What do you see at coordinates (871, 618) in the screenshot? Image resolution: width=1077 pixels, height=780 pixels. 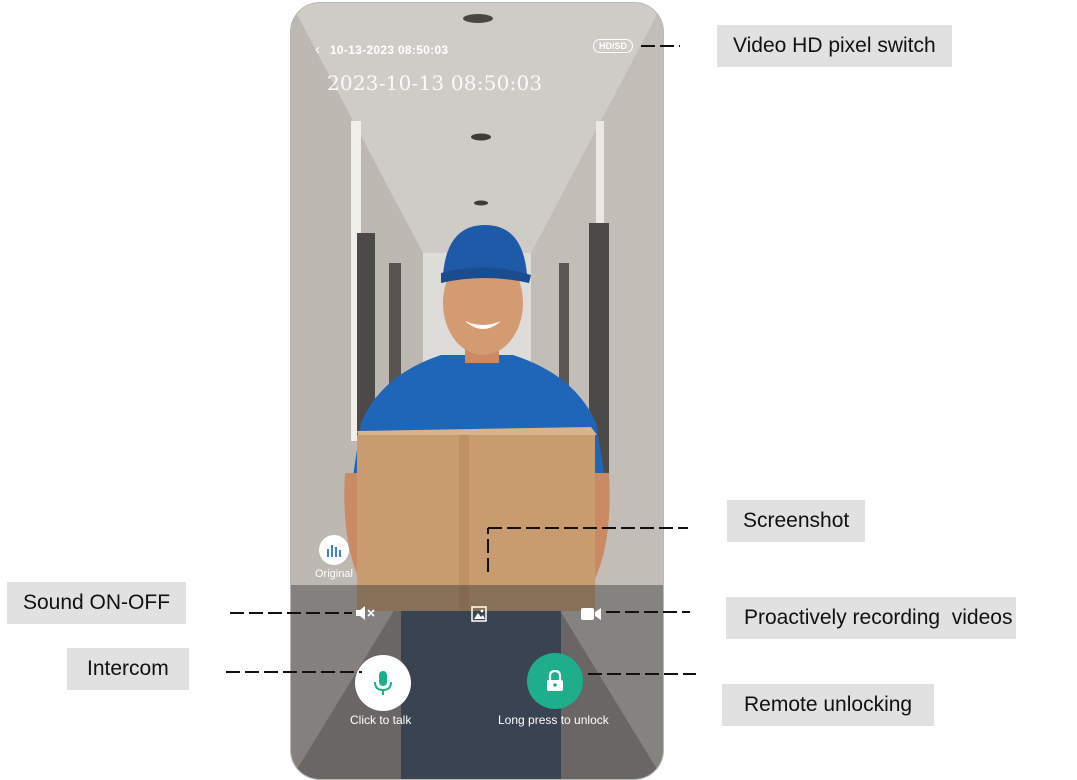 I see `callout-recording: Proactively recording videos` at bounding box center [871, 618].